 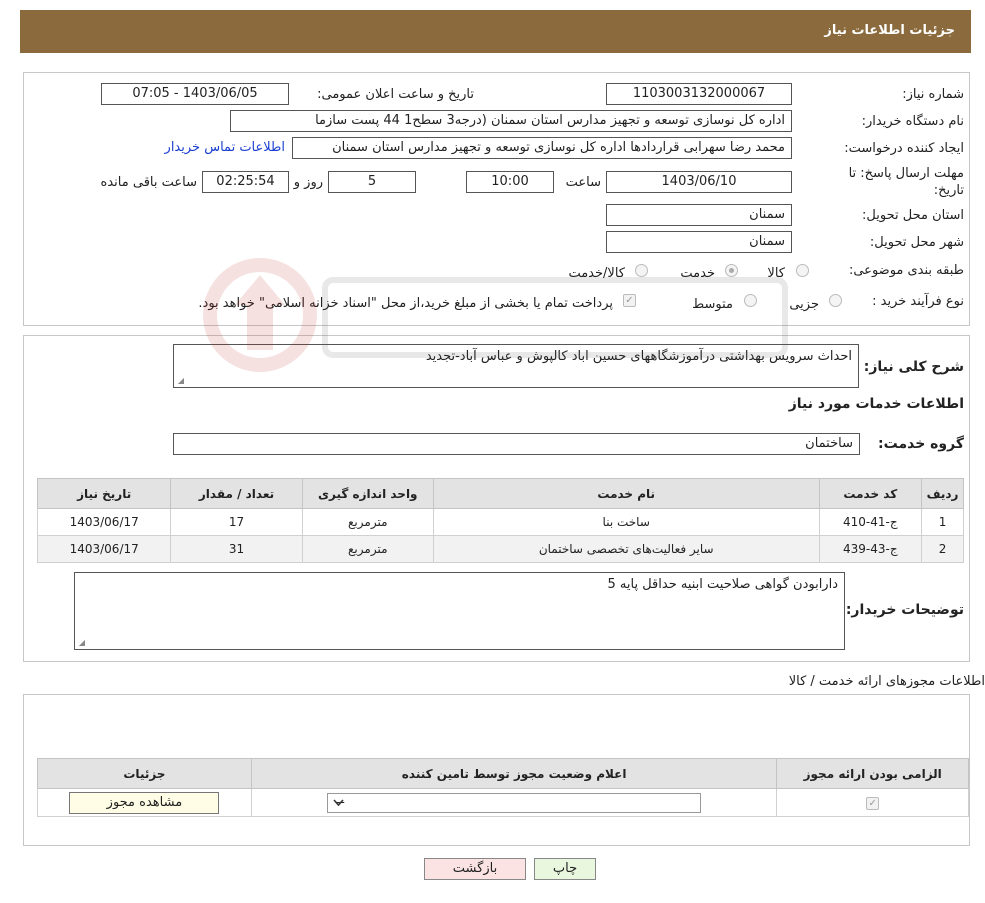 What do you see at coordinates (906, 173) in the screenshot?
I see `deadline-label: مهلت ارسال پاسخ: تا` at bounding box center [906, 173].